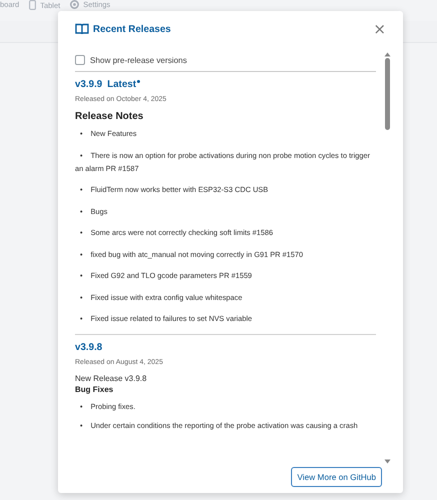  Describe the element at coordinates (387, 54) in the screenshot. I see `scroll-up-icon` at that location.